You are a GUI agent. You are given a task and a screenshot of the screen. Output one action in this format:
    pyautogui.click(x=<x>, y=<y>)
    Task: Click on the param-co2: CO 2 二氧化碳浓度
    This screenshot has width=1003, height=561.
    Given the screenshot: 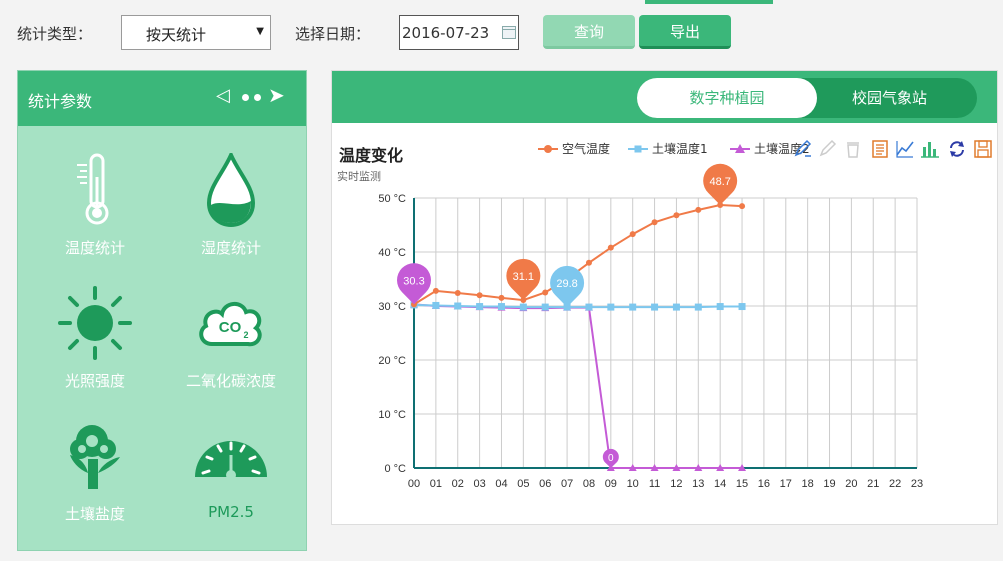 What is the action you would take?
    pyautogui.click(x=231, y=338)
    